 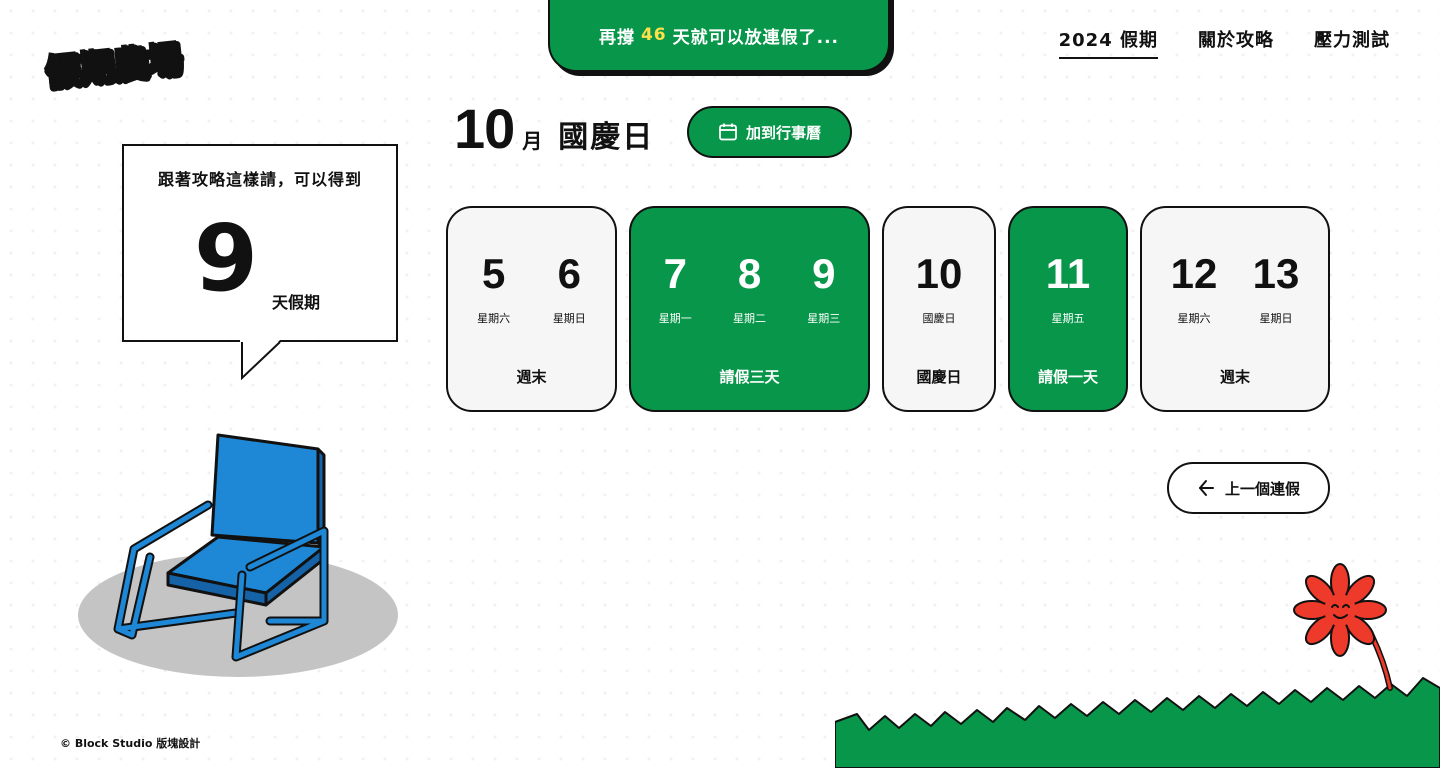 I want to click on month-number: 10, so click(x=484, y=128).